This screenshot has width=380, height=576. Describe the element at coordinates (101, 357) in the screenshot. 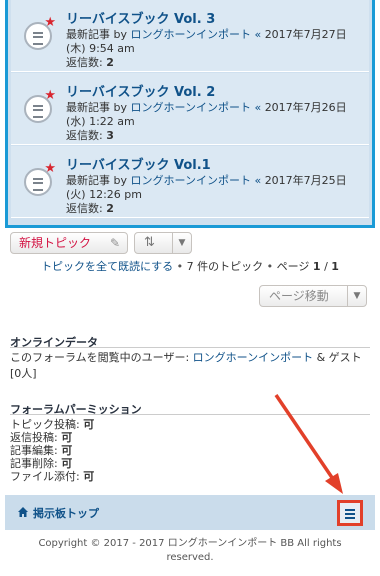

I see `online-prefix: このフォーラムを閲覧中のユーザー:` at that location.